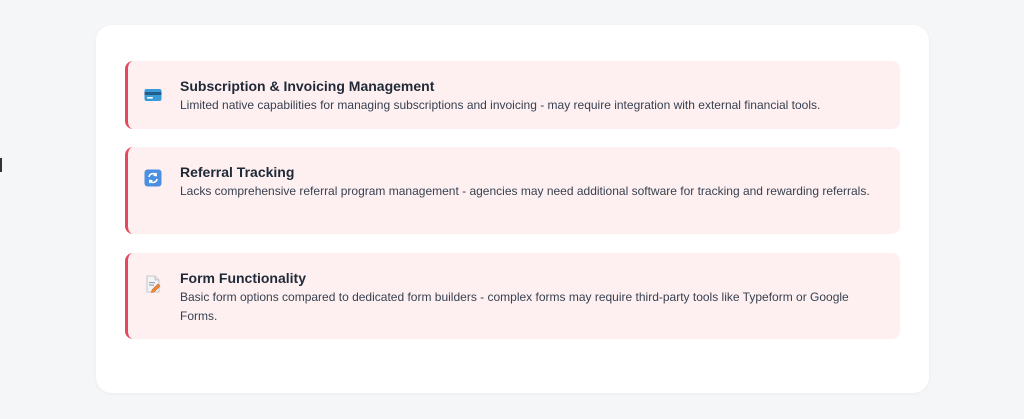 Image resolution: width=1024 pixels, height=419 pixels. What do you see at coordinates (243, 278) in the screenshot?
I see `limitation-title: Form Functionality` at bounding box center [243, 278].